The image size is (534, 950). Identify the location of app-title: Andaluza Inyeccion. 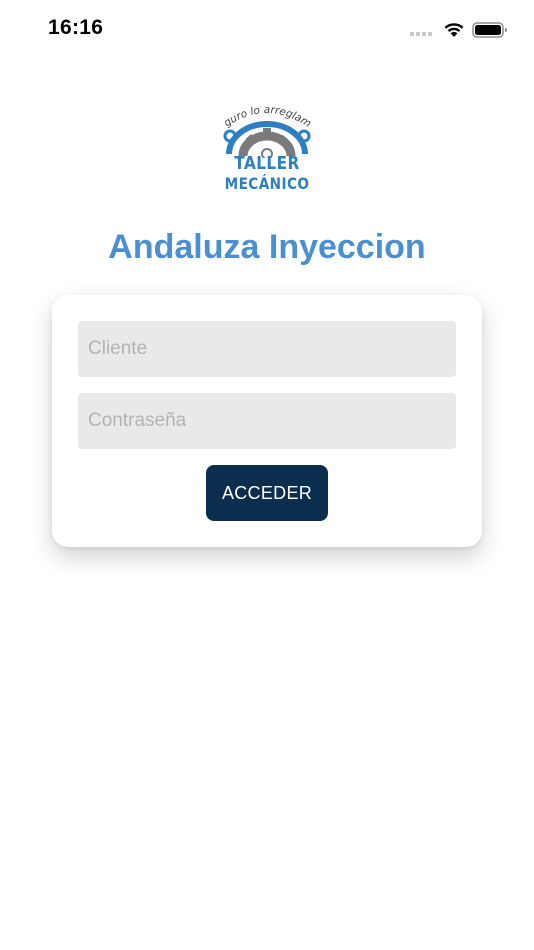
(267, 247).